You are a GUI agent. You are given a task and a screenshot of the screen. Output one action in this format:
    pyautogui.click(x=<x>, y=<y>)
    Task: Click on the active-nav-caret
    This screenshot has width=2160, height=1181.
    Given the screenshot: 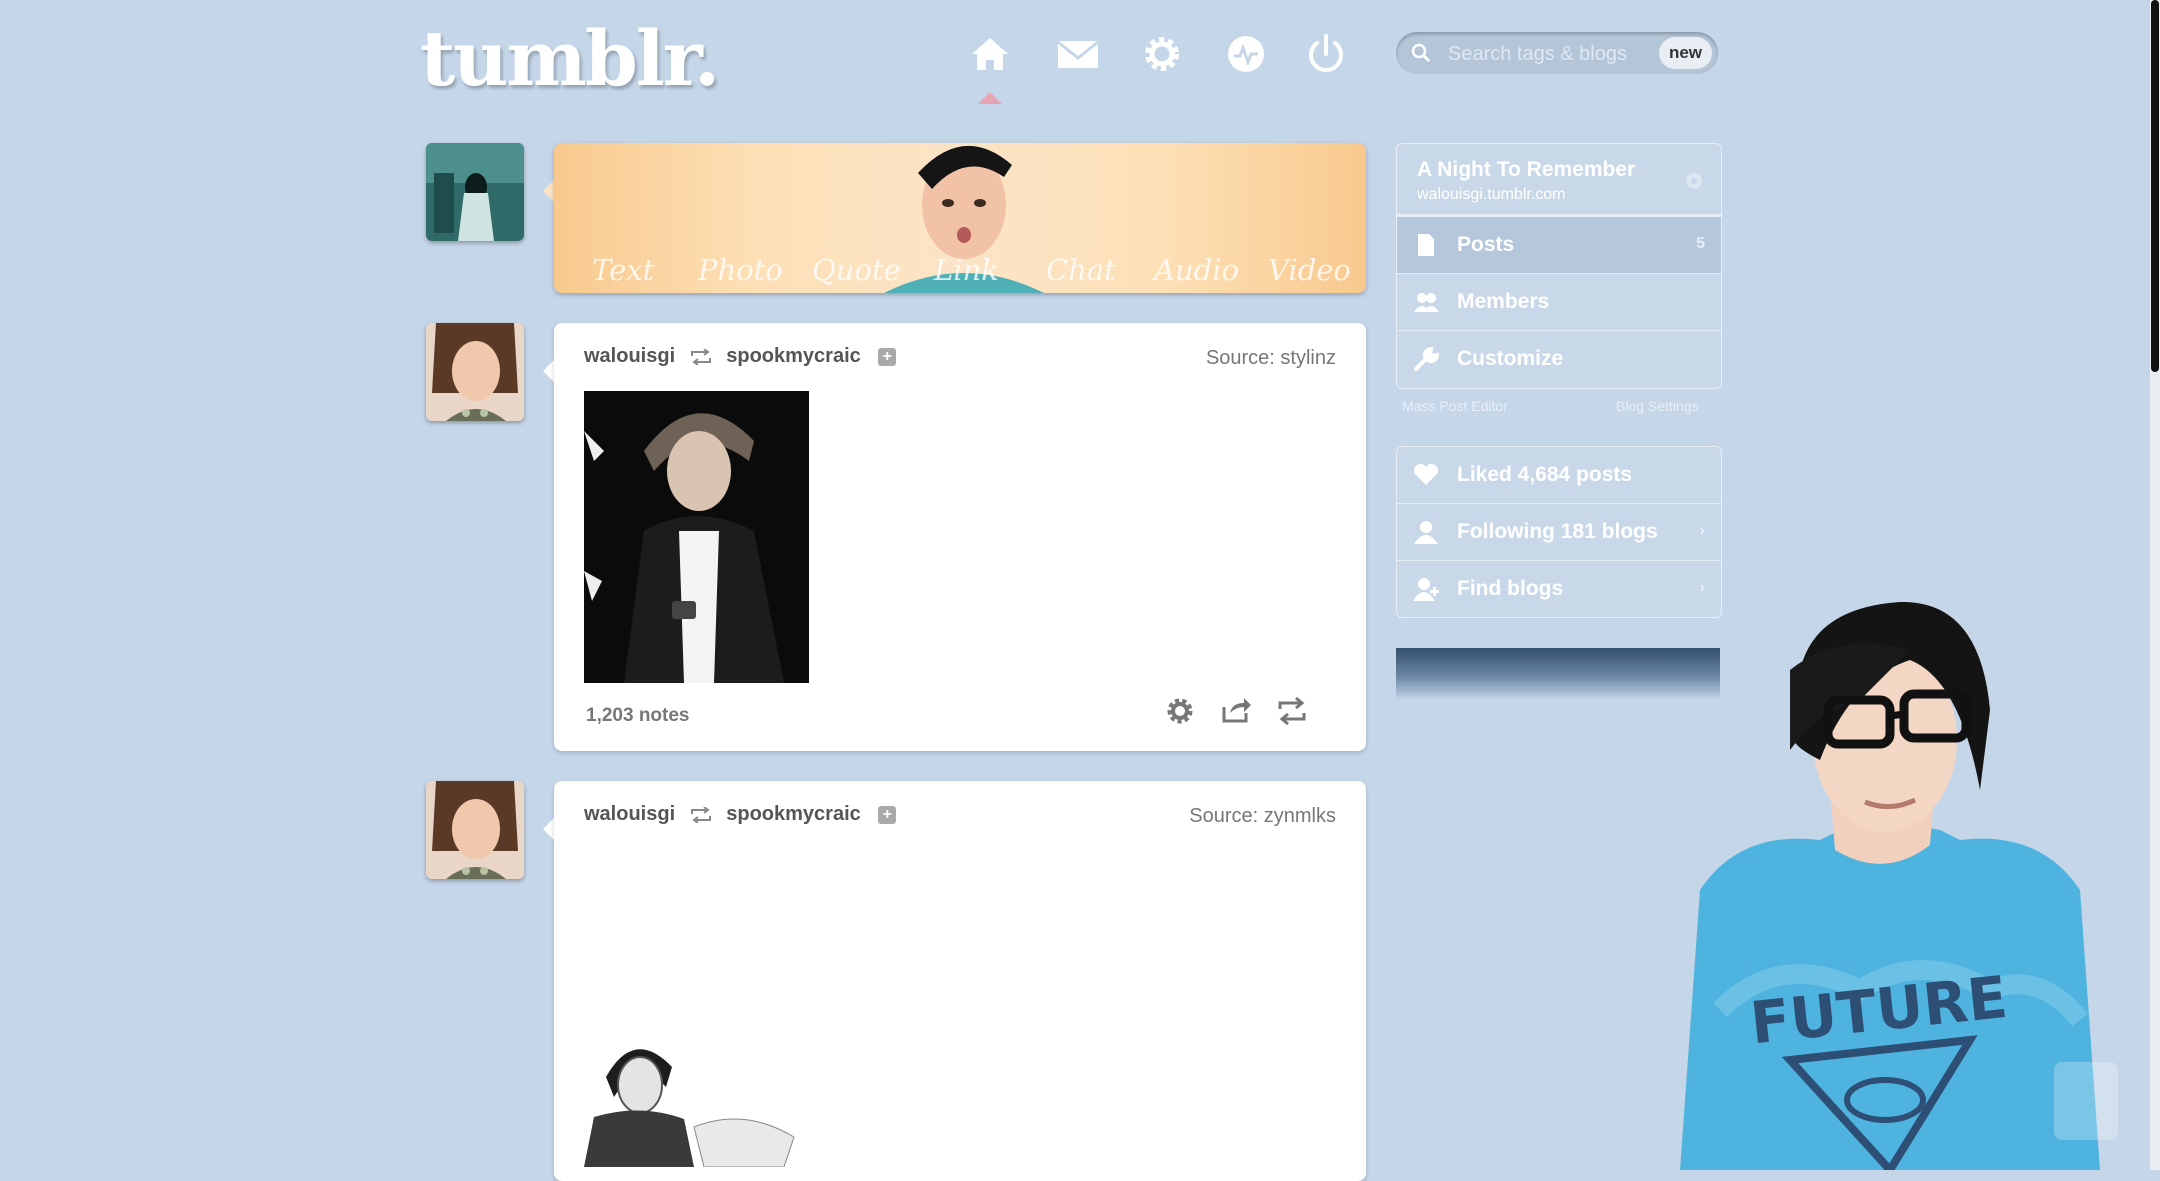 What is the action you would take?
    pyautogui.click(x=990, y=98)
    